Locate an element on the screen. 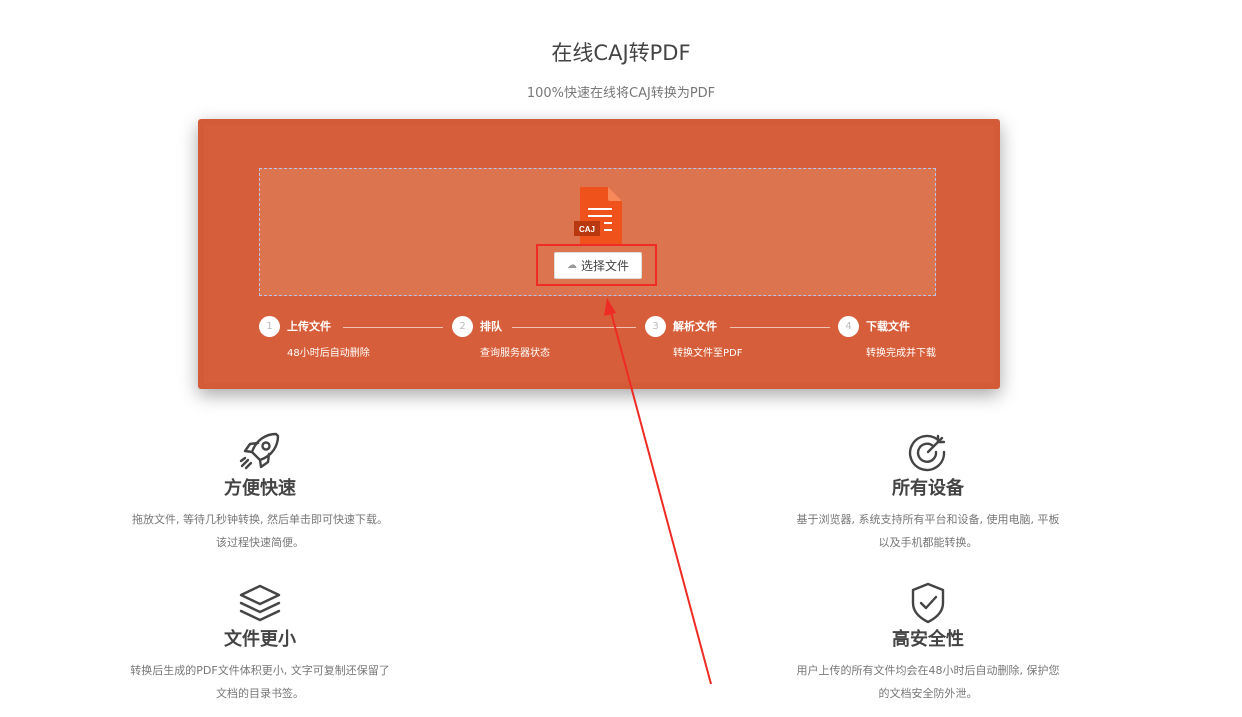  step-label: 排队 is located at coordinates (491, 326).